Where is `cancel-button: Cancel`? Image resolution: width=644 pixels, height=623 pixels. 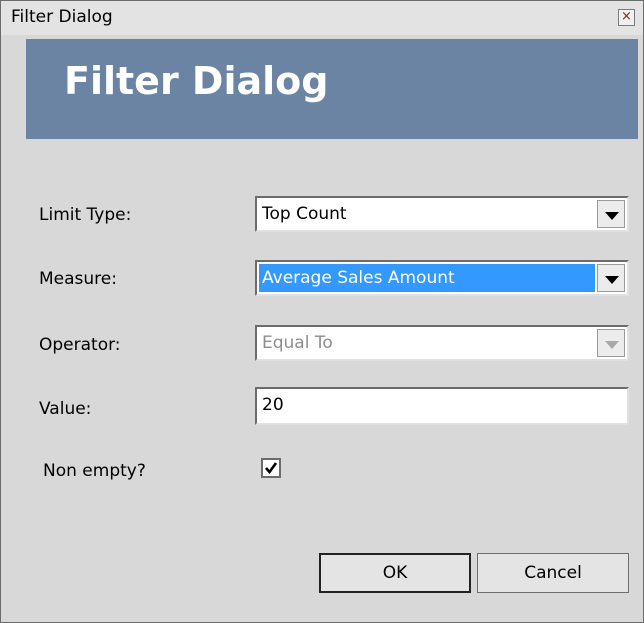 cancel-button: Cancel is located at coordinates (553, 573).